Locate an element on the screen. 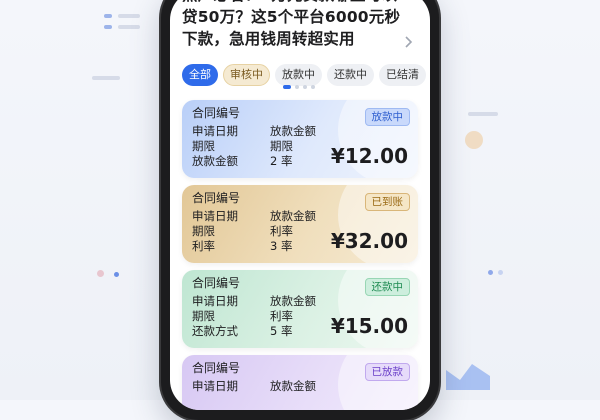 This screenshot has width=600, height=420. status-tabs: 全部 审核中 放款中 还款中 已结清 已 is located at coordinates (306, 75).